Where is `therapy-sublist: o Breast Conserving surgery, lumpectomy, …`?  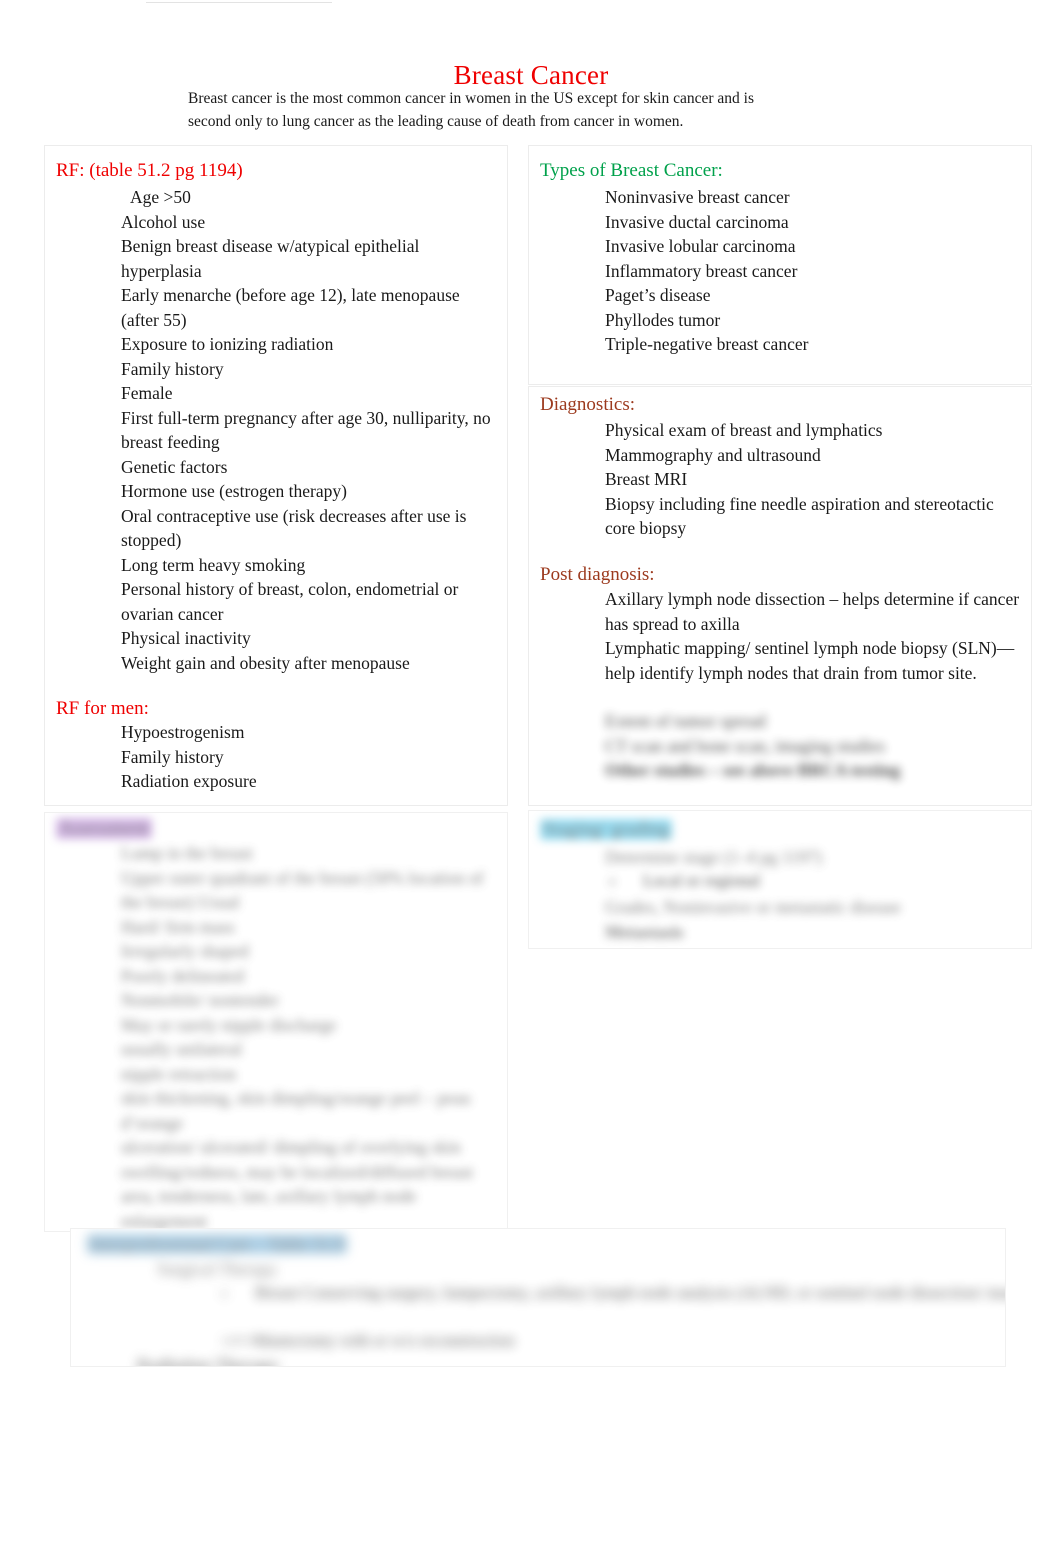
therapy-sublist: o Breast Conserving surgery, lumpectomy, … is located at coordinates (573, 1293).